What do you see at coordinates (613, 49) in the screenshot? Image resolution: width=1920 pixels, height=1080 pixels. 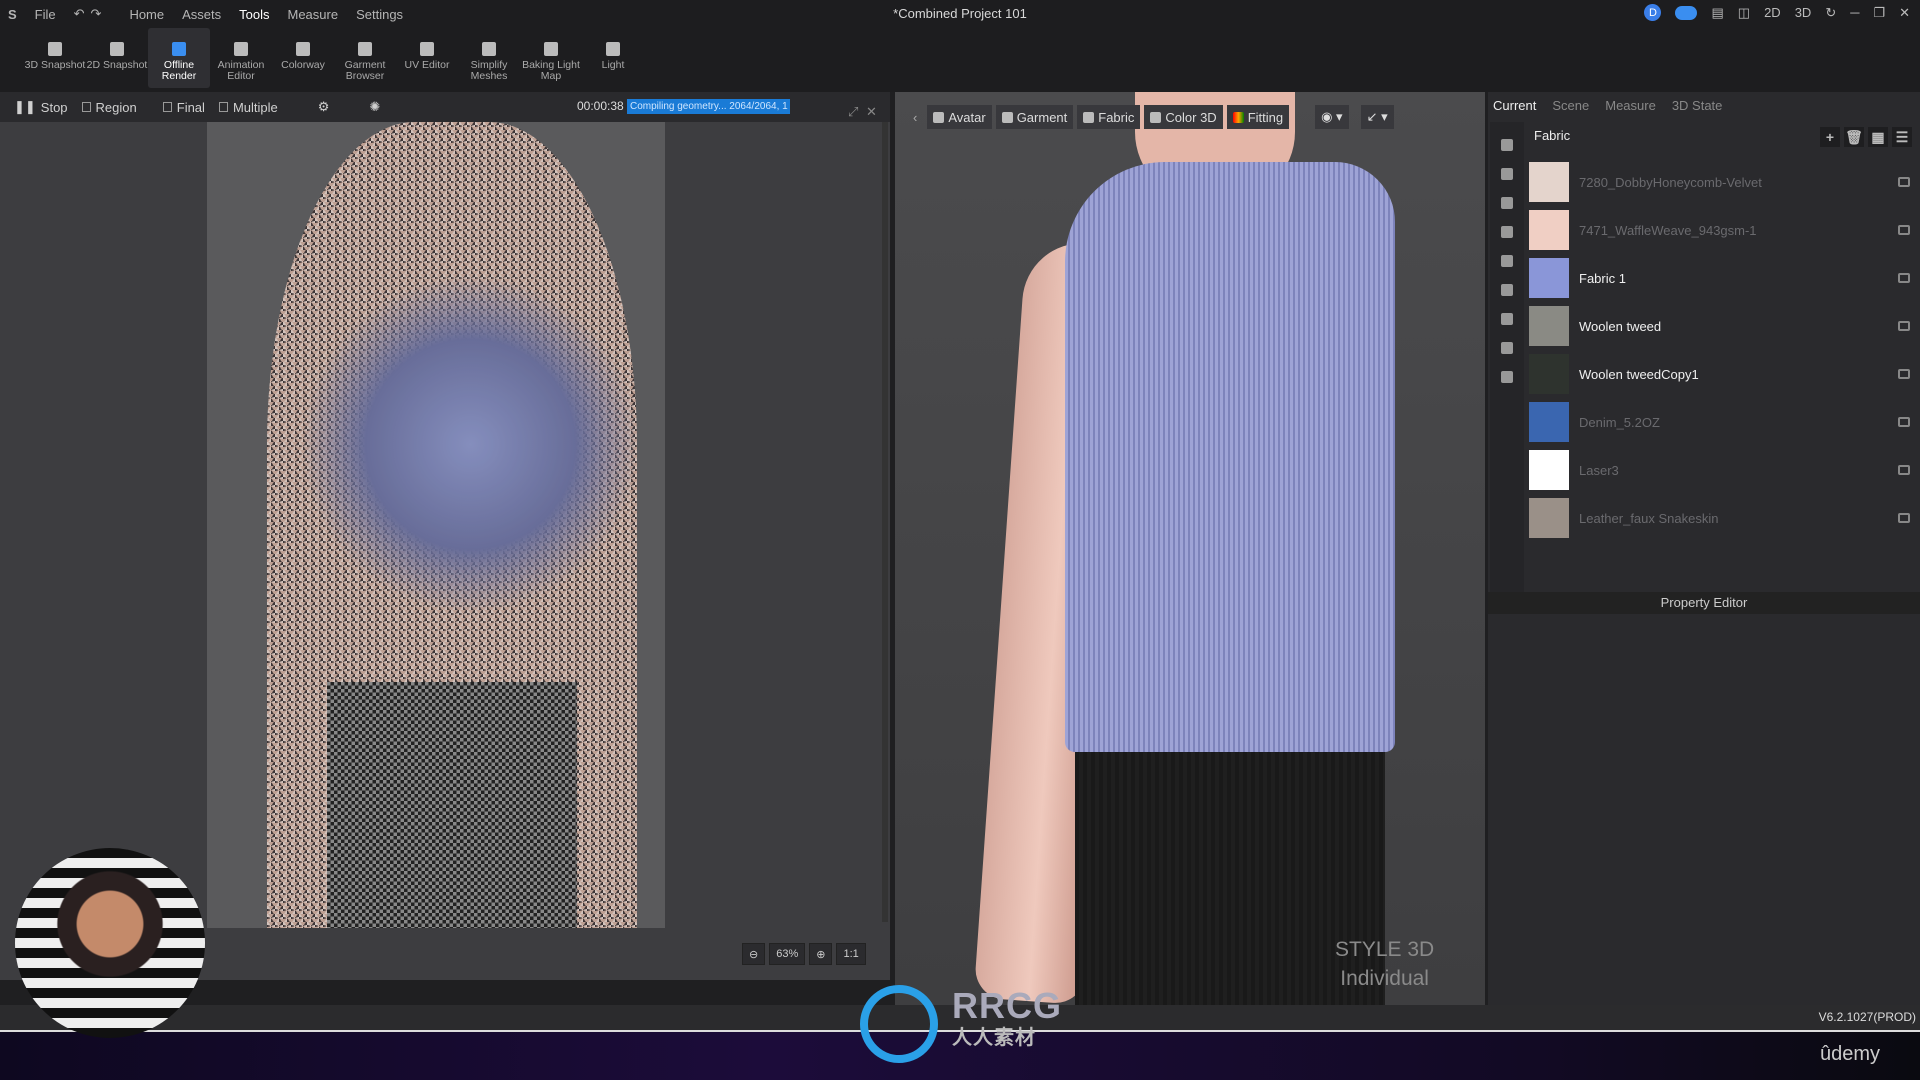 I see `light-icon` at bounding box center [613, 49].